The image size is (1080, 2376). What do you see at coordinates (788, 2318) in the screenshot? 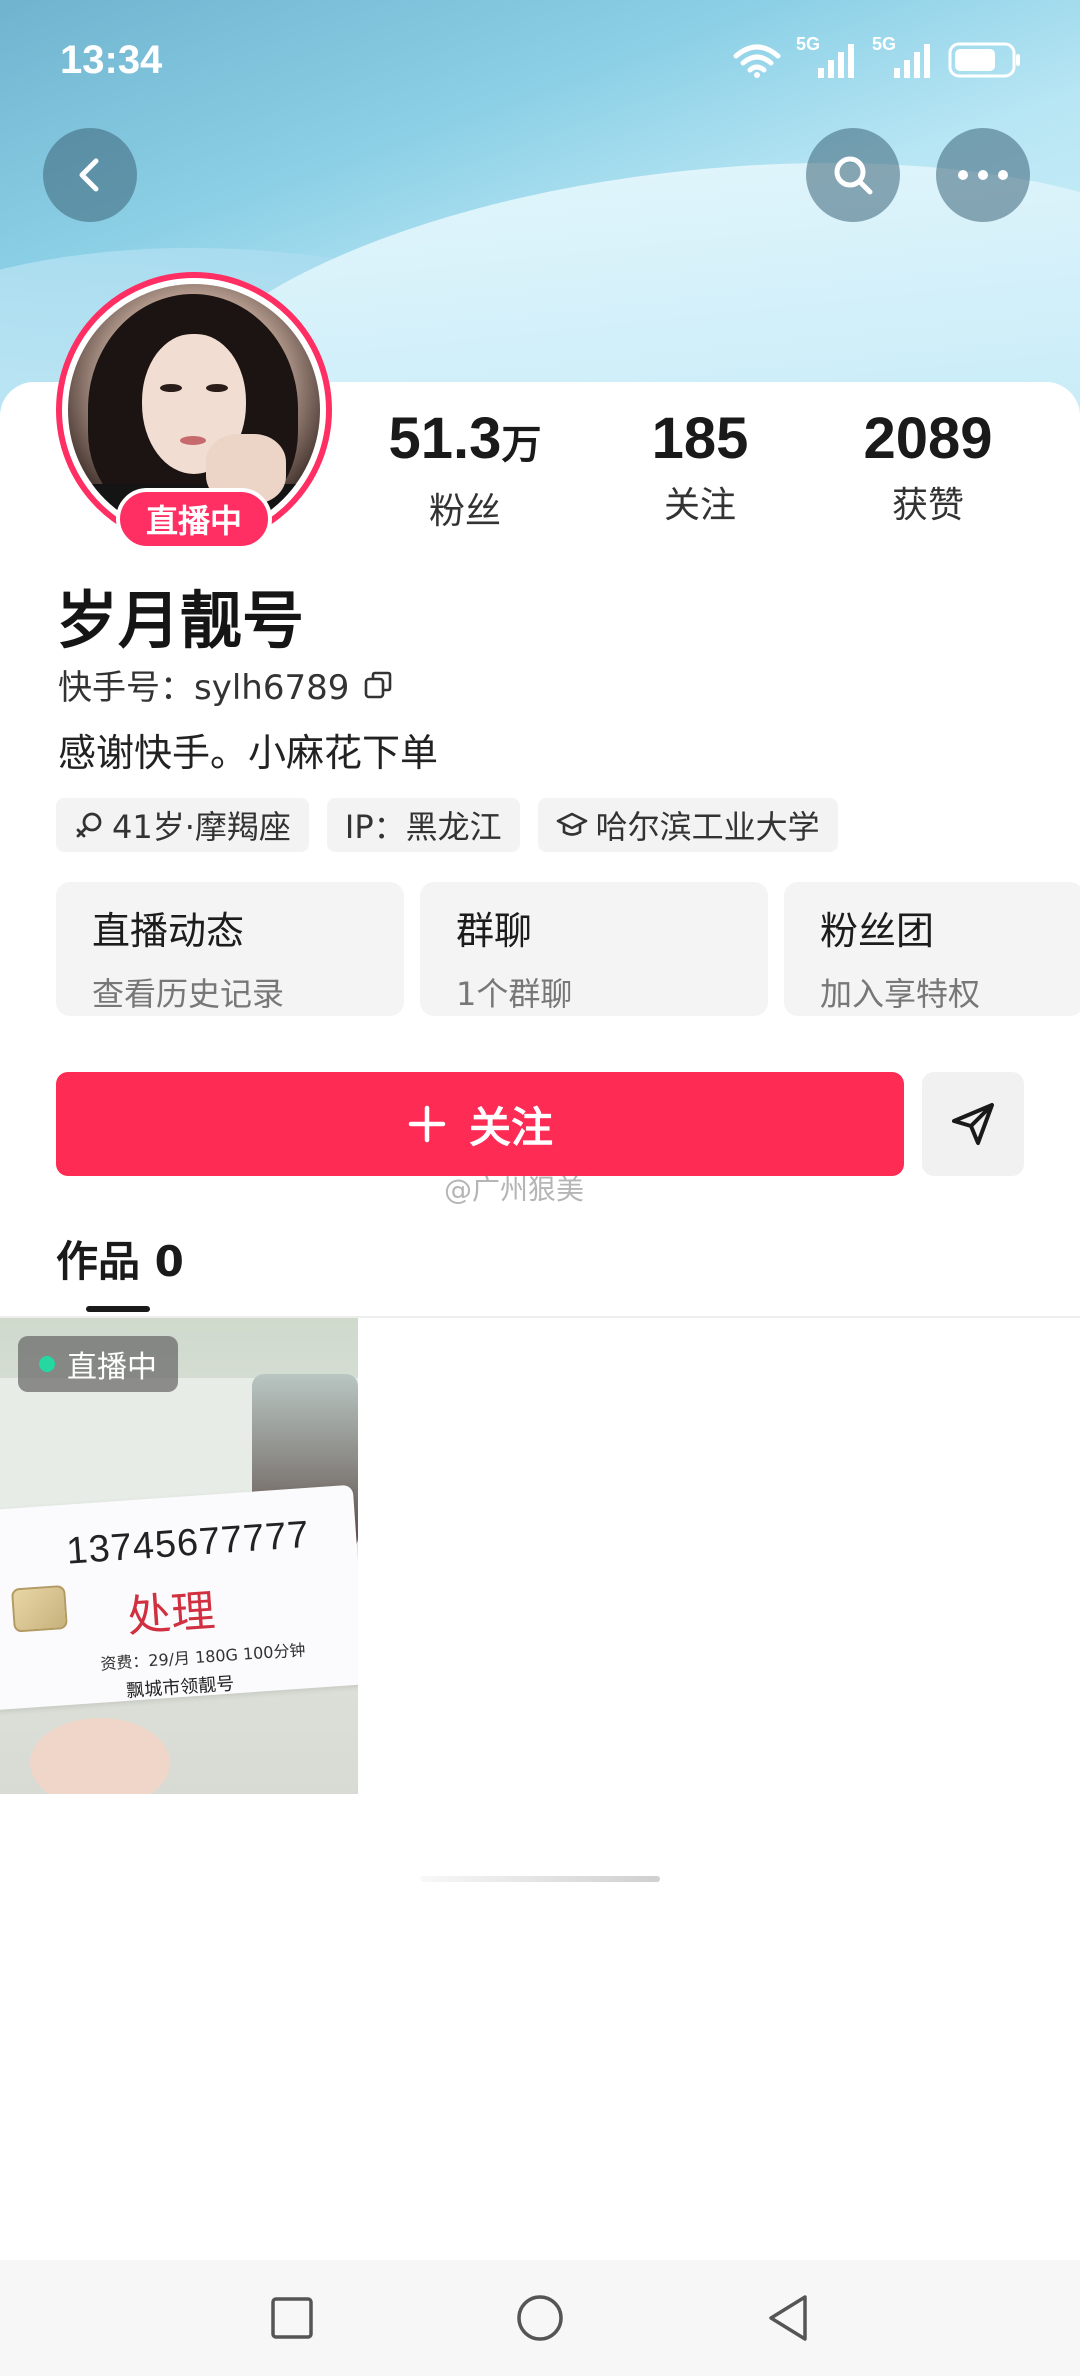
I see `back-nav-icon` at bounding box center [788, 2318].